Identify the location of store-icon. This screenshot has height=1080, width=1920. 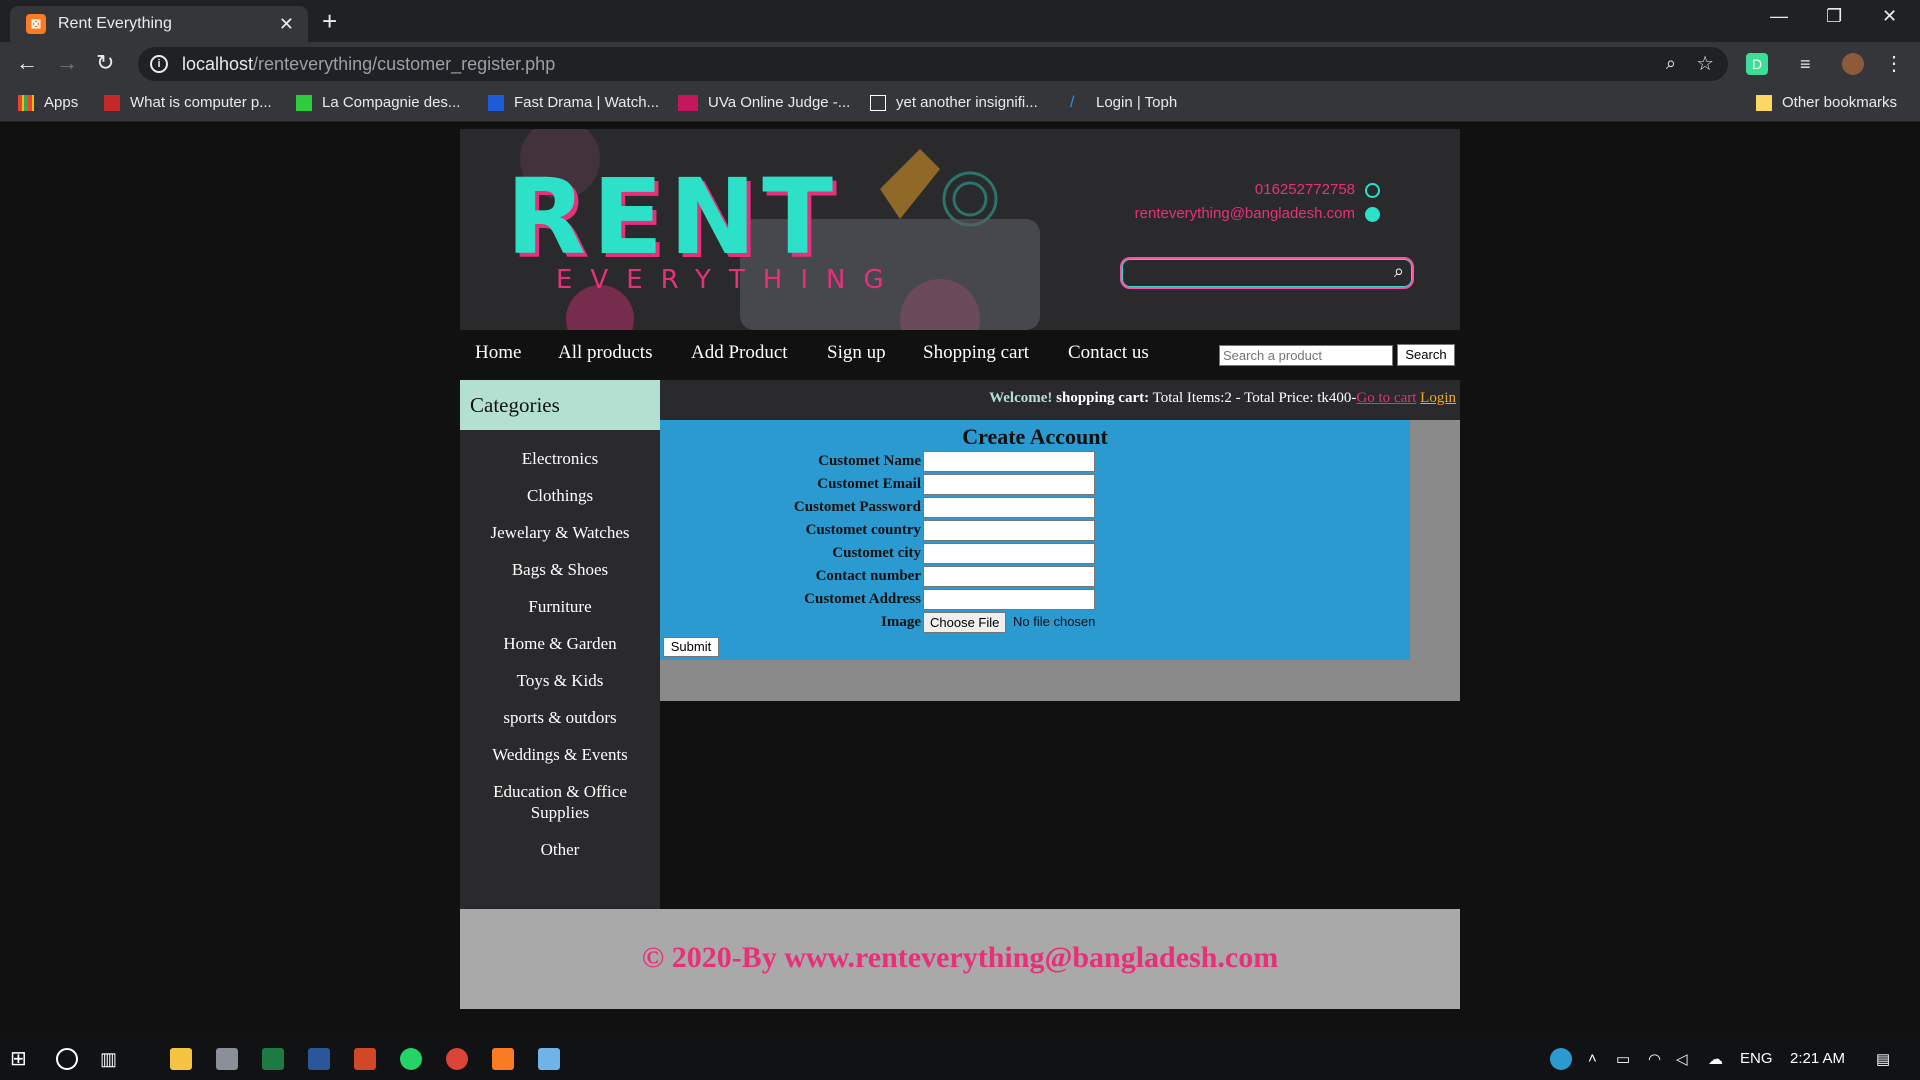
(227, 1059).